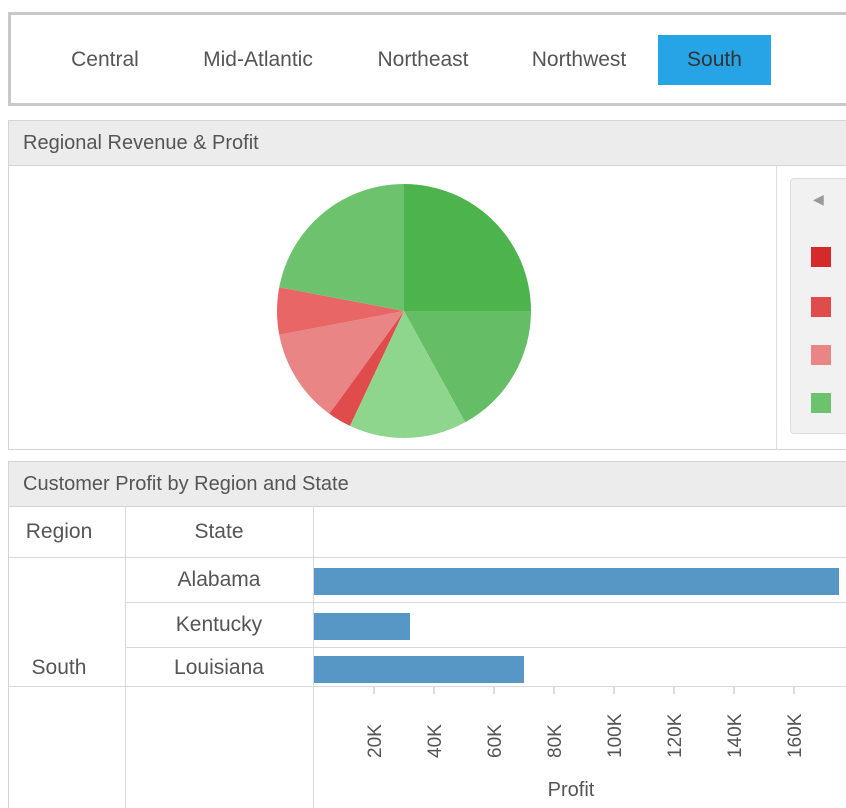 This screenshot has height=808, width=846. What do you see at coordinates (821, 257) in the screenshot?
I see `legend-swatch-red-dark` at bounding box center [821, 257].